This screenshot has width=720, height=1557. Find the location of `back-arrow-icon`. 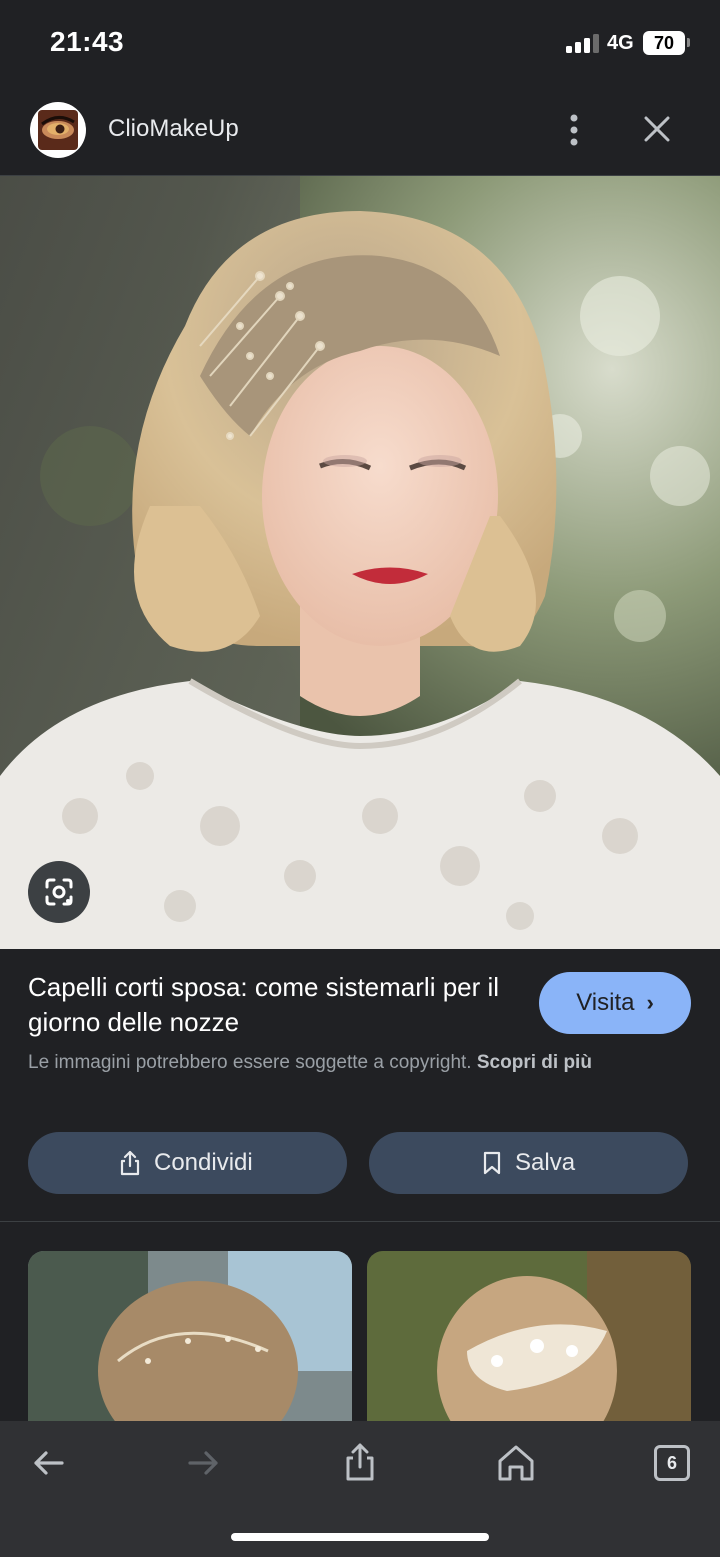

back-arrow-icon is located at coordinates (48, 1463).